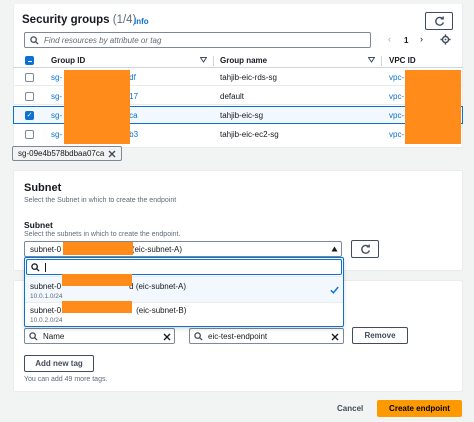 The height and width of the screenshot is (422, 474). I want to click on text-cursor, so click(45, 267).